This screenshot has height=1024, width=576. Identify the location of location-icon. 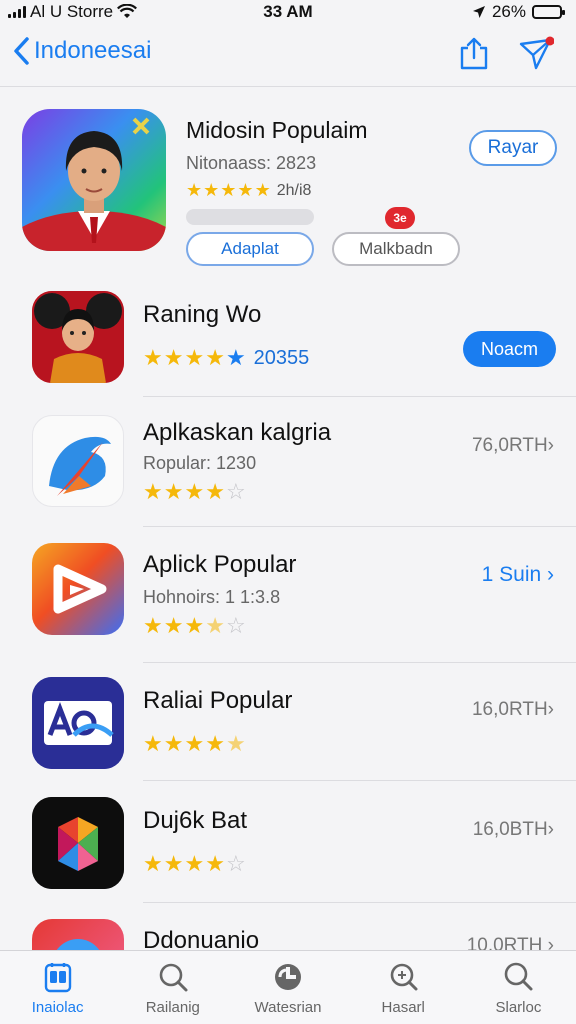
(478, 12).